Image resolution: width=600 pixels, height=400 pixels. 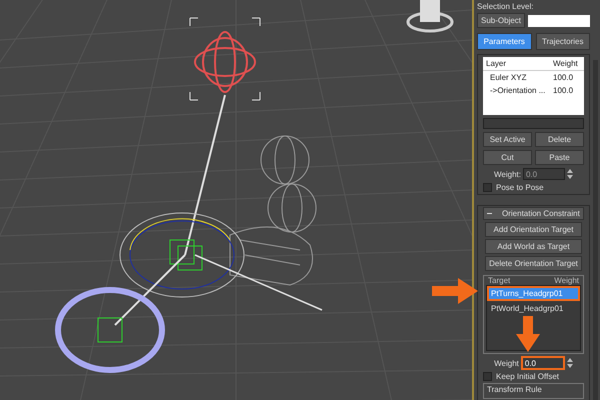 I want to click on tab: Parameters, so click(x=504, y=41).